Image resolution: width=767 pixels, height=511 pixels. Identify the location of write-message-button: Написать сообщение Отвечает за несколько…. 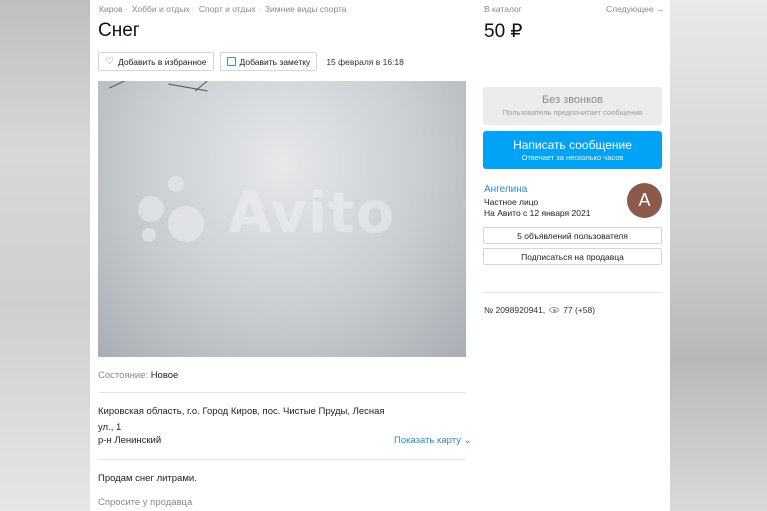
(572, 150).